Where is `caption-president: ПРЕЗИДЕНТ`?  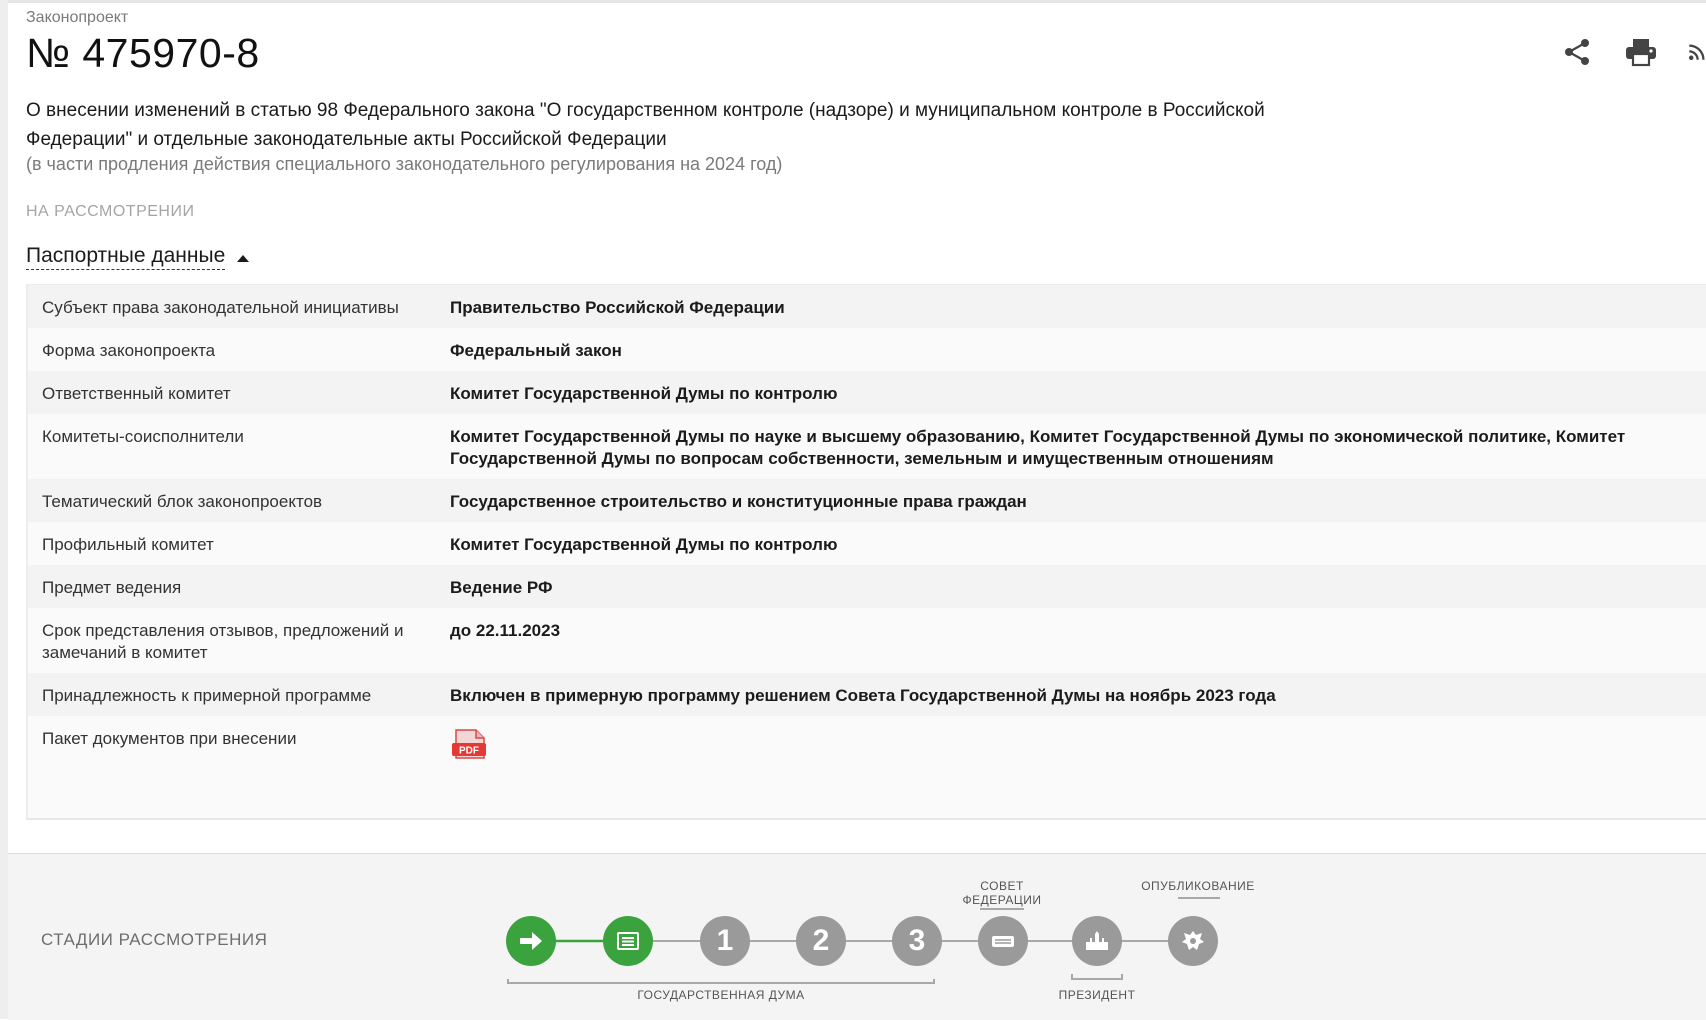 caption-president: ПРЕЗИДЕНТ is located at coordinates (1097, 995).